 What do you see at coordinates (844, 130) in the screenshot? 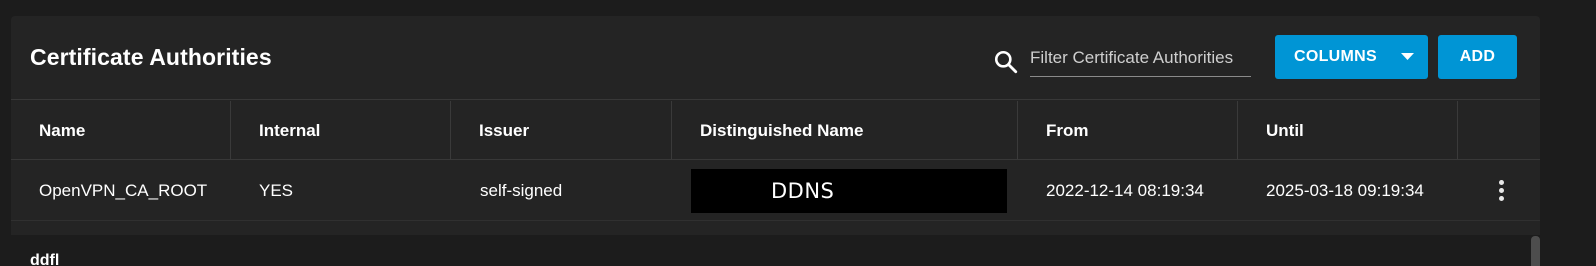
I see `column-header-distinguished-name: Distinguished Name` at bounding box center [844, 130].